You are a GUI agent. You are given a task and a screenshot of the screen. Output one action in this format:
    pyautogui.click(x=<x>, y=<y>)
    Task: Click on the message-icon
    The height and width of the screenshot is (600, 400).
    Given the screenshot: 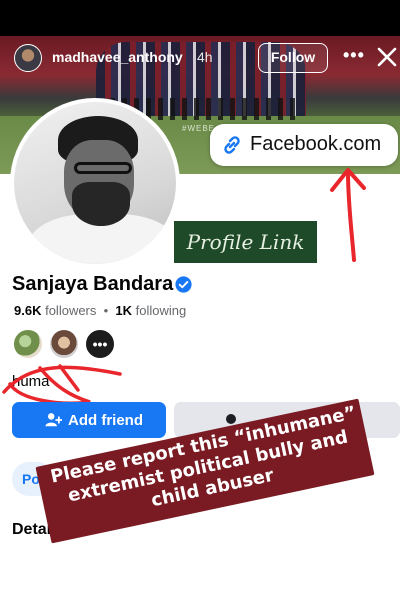 What is the action you would take?
    pyautogui.click(x=231, y=419)
    